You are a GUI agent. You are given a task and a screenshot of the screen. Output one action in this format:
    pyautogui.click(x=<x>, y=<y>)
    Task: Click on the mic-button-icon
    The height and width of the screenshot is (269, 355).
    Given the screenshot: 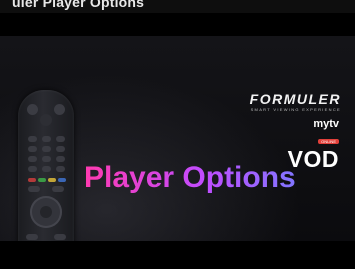 What is the action you would take?
    pyautogui.click(x=59, y=109)
    